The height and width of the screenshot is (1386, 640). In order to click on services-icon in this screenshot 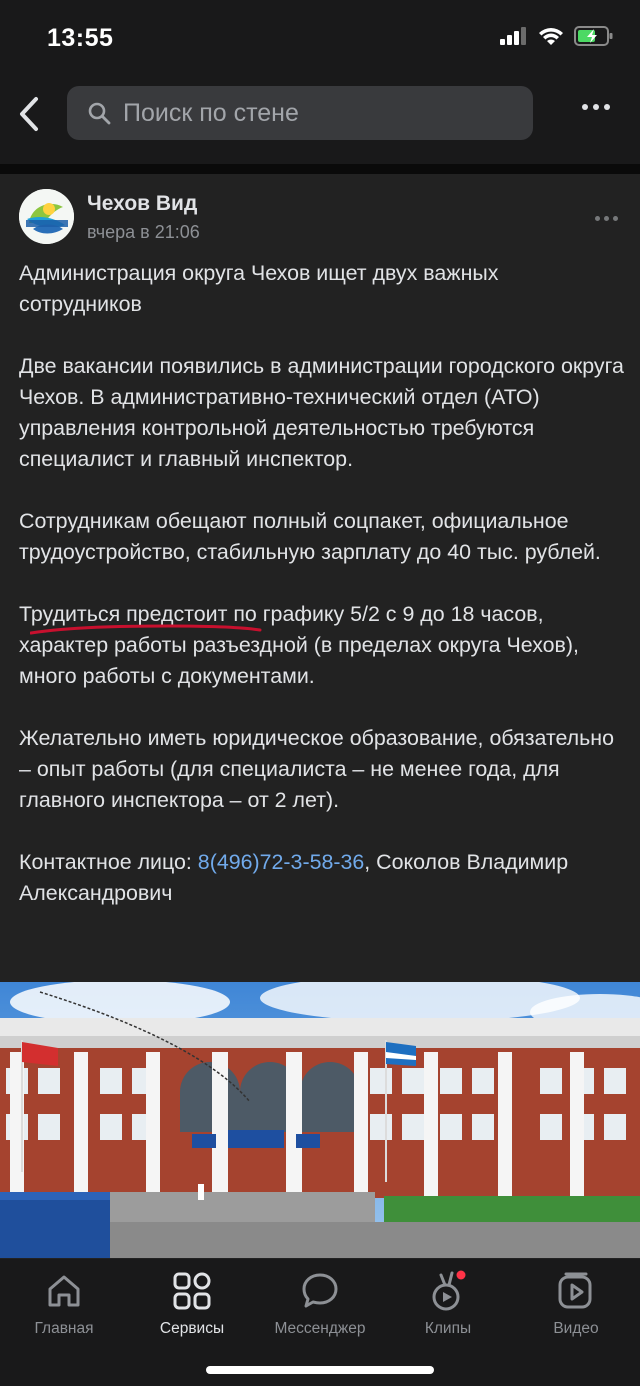, I will do `click(192, 1291)`.